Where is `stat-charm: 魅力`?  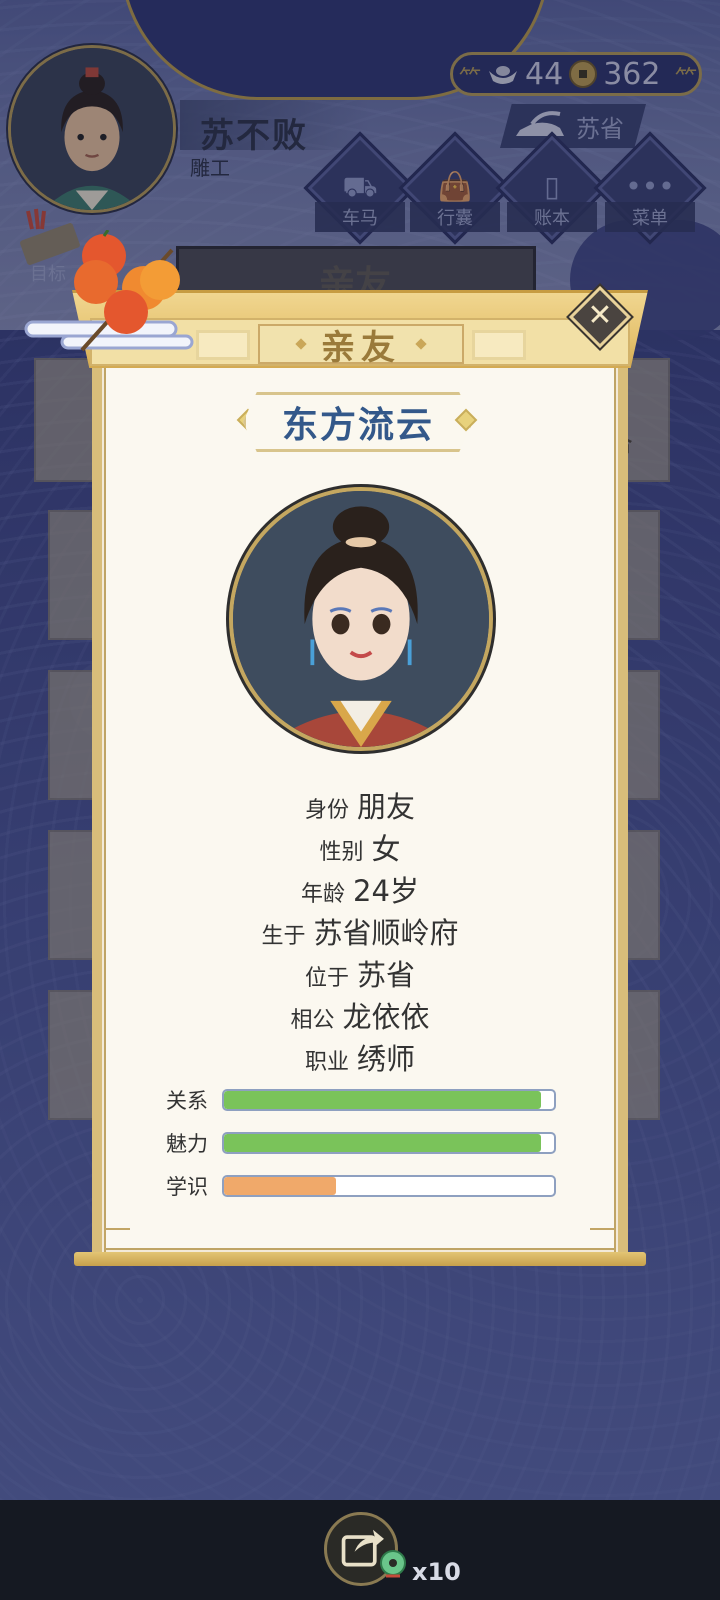
stat-charm: 魅力 is located at coordinates (361, 1143).